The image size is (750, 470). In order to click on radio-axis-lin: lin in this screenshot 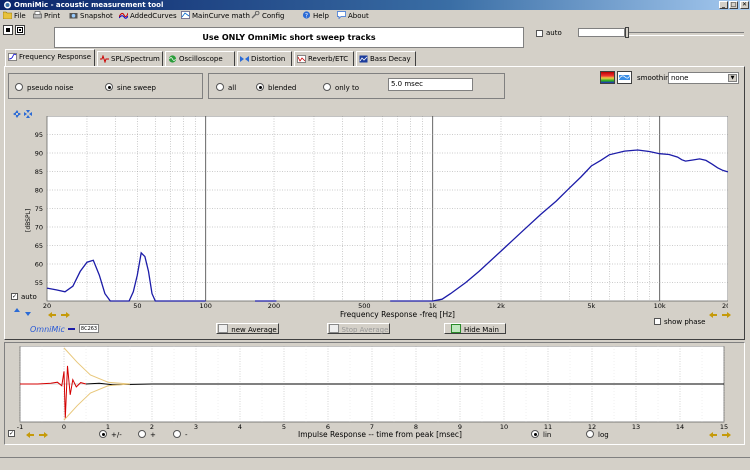, I will do `click(541, 434)`.